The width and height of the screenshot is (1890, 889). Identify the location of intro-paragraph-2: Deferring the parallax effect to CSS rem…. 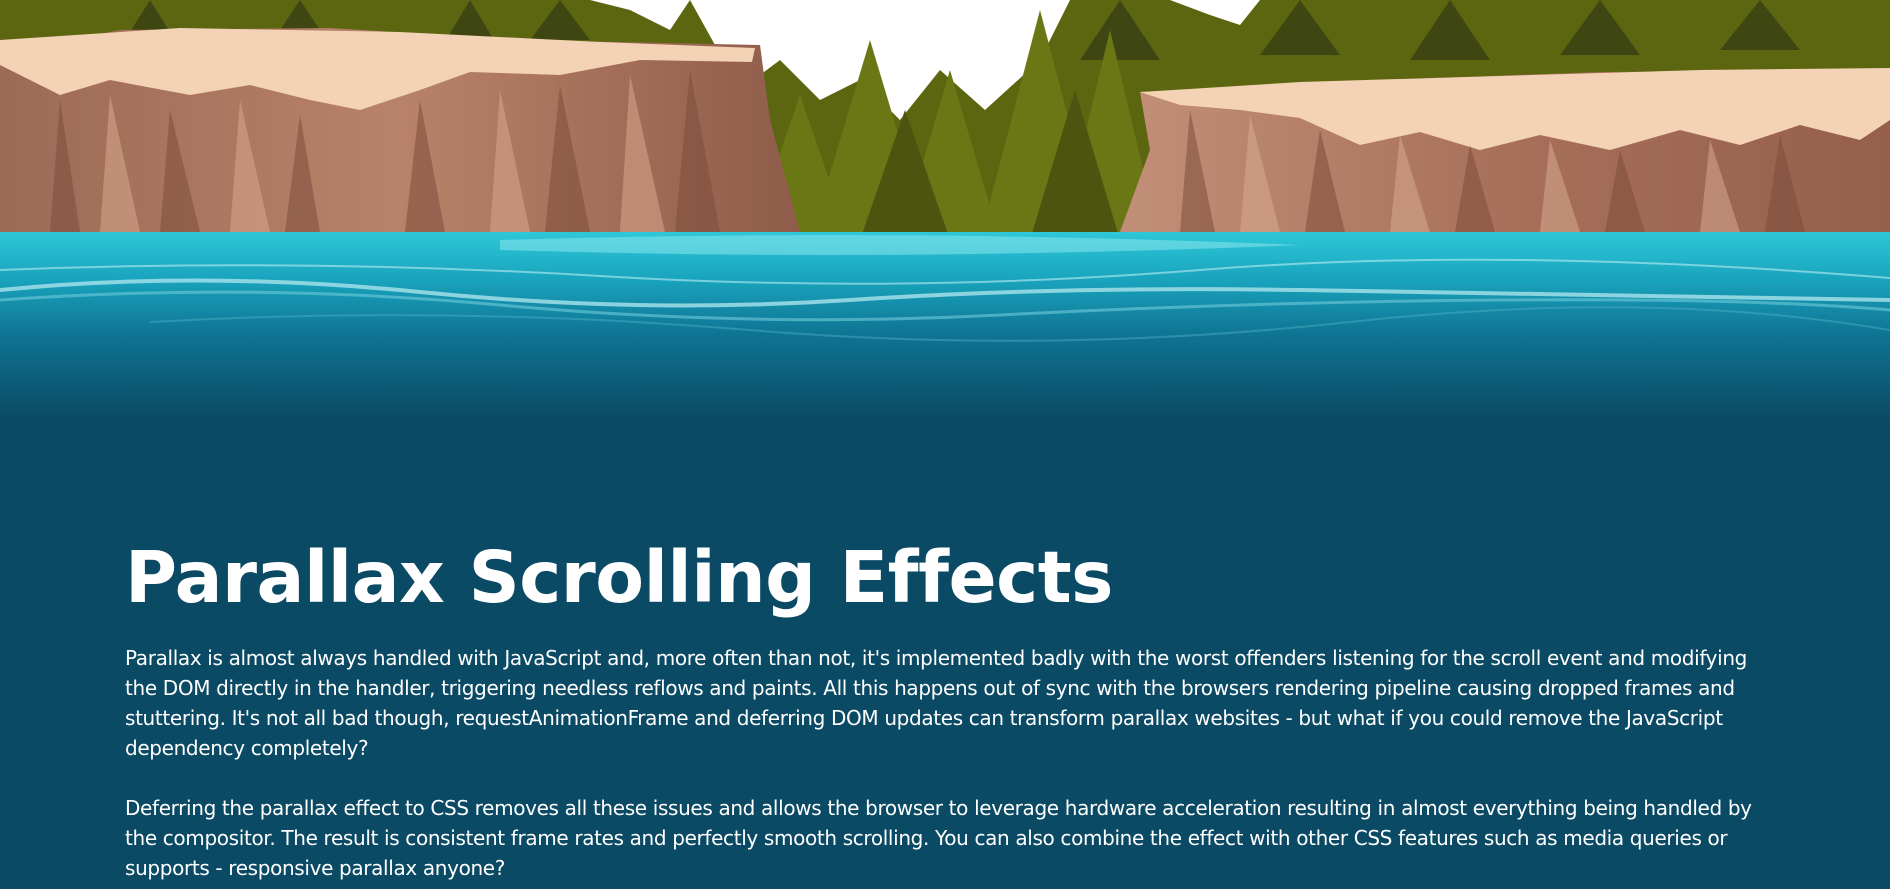
(938, 838).